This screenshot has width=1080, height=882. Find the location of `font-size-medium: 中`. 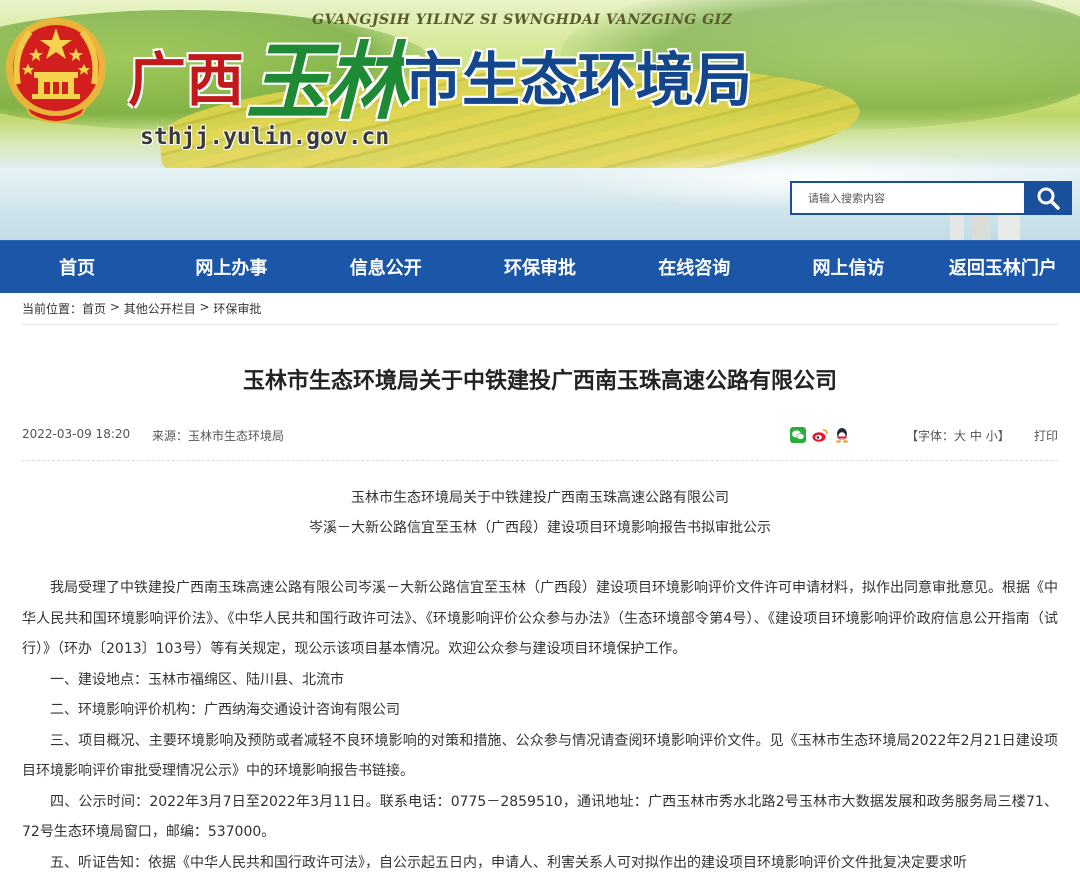

font-size-medium: 中 is located at coordinates (976, 436).